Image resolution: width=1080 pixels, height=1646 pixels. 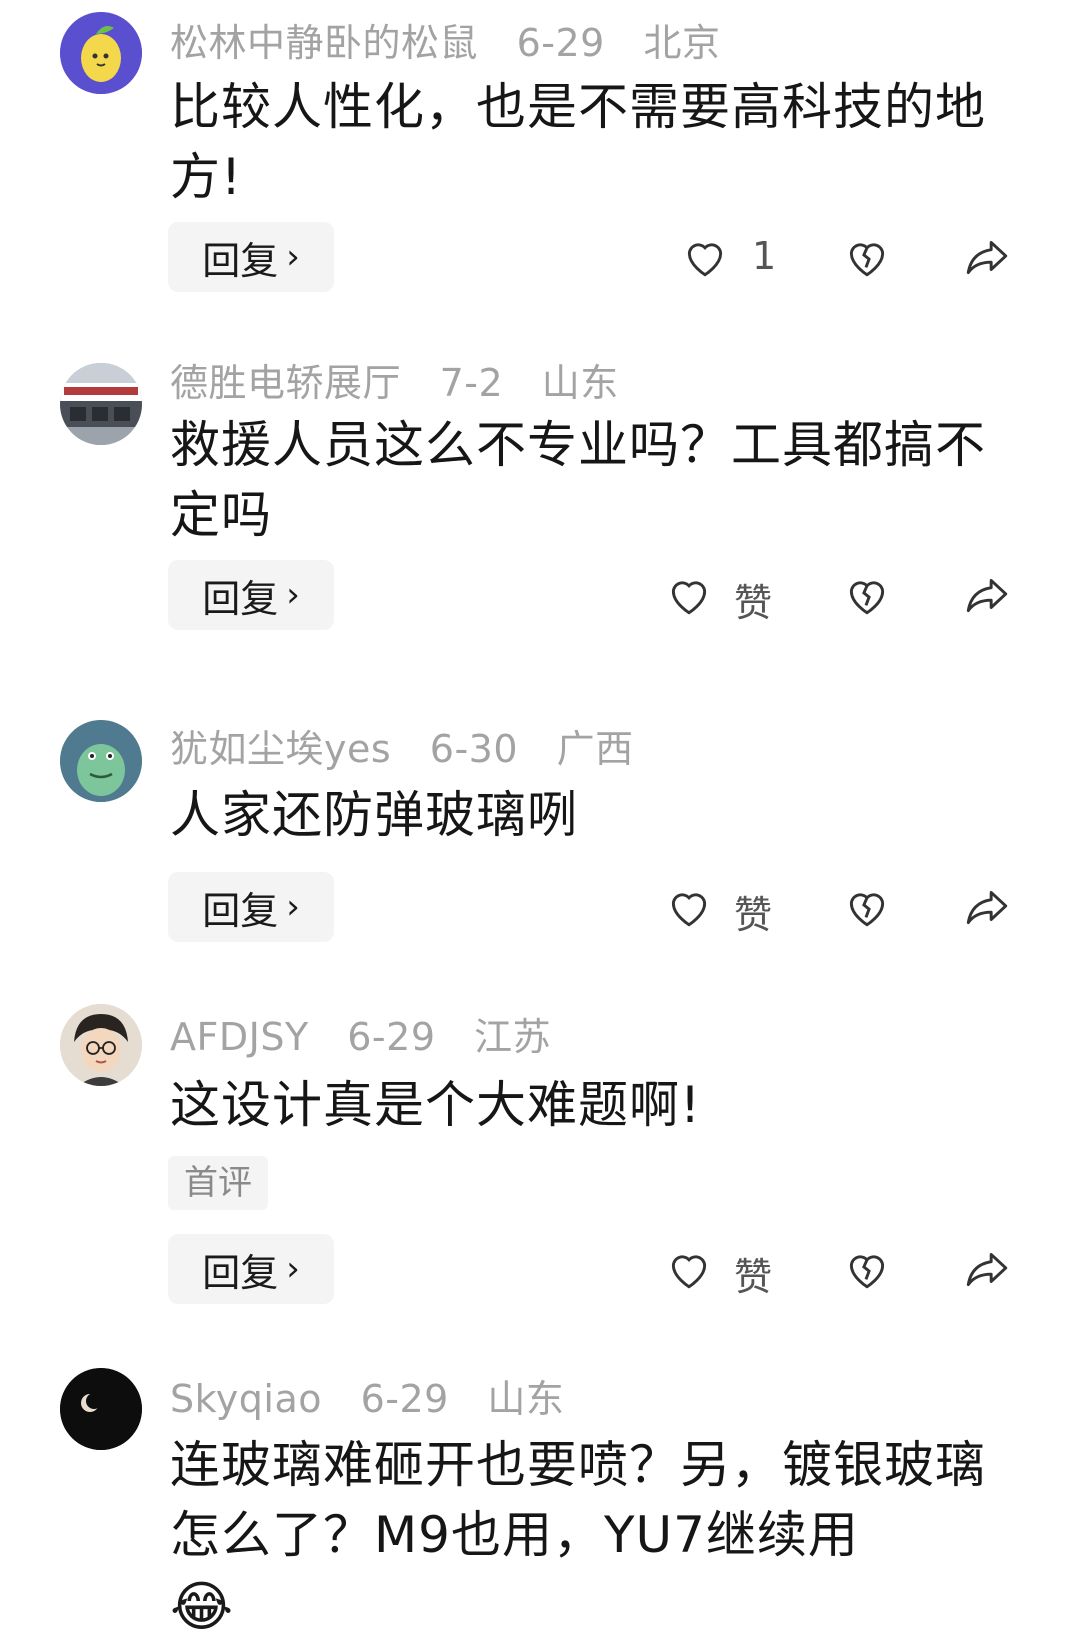 I want to click on comment-text: 比较人性化，也是不需要高科技的地方!, so click(x=578, y=142).